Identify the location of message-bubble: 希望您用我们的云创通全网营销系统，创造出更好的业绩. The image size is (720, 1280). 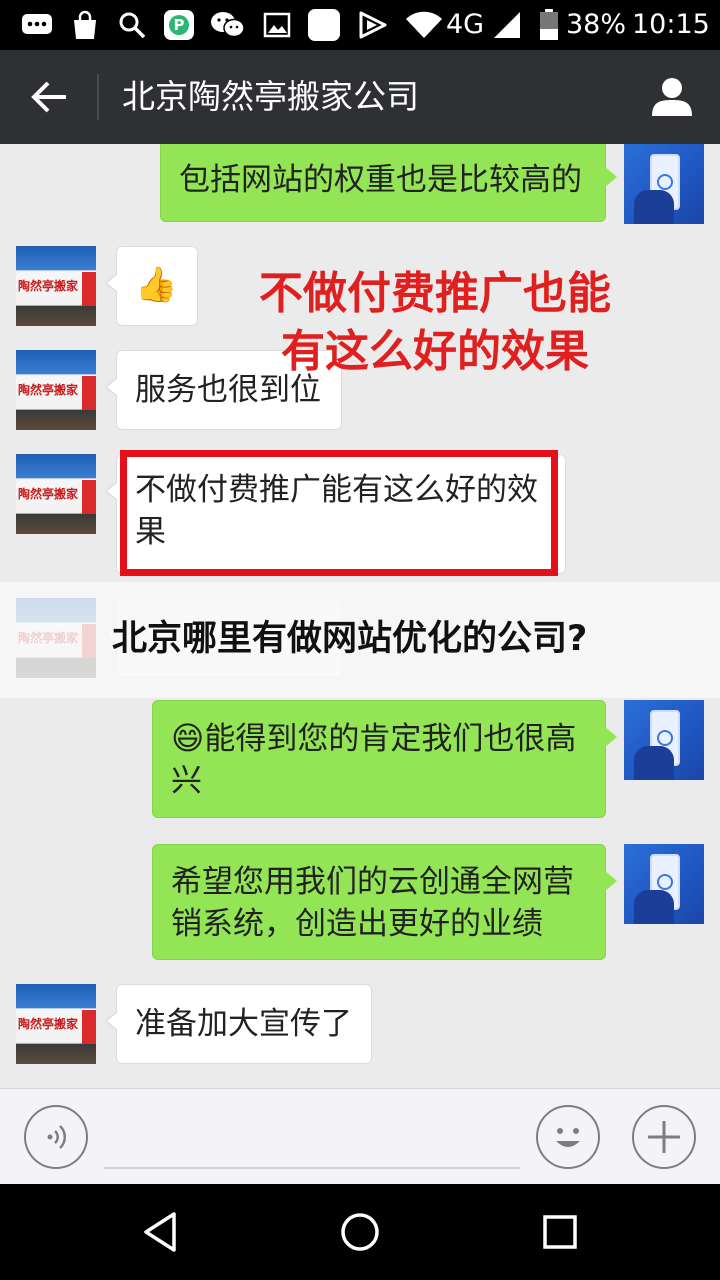
(384, 902).